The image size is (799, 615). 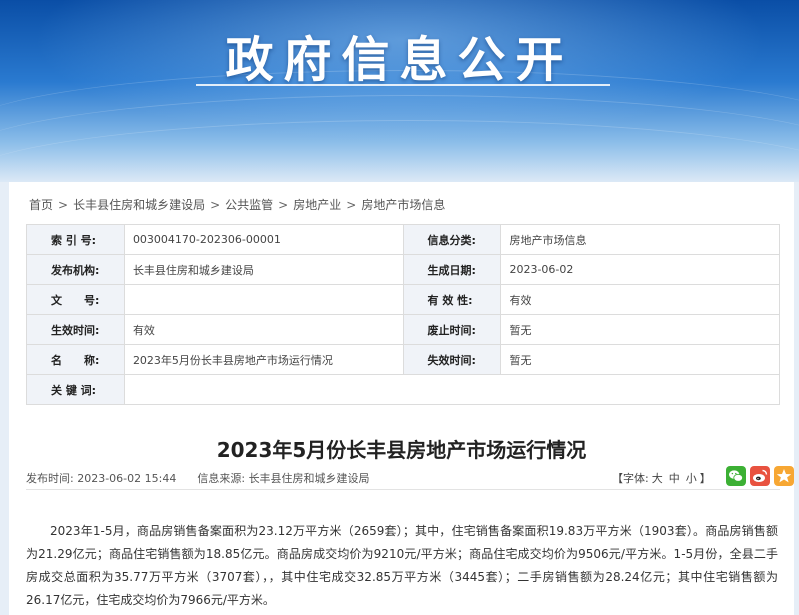 I want to click on wechat-icon, so click(x=736, y=476).